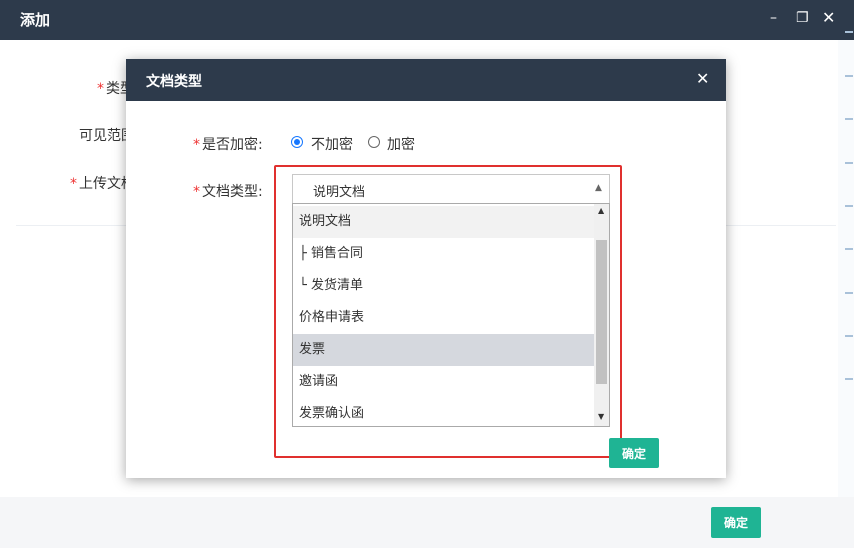 This screenshot has width=854, height=548. I want to click on outer-window-title: 添加, so click(35, 20).